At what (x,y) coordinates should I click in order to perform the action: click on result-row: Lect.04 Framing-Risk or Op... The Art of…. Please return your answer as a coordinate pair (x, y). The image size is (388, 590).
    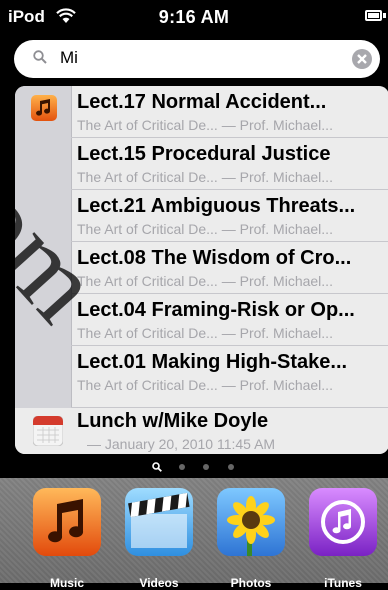
    Looking at the image, I should click on (229, 320).